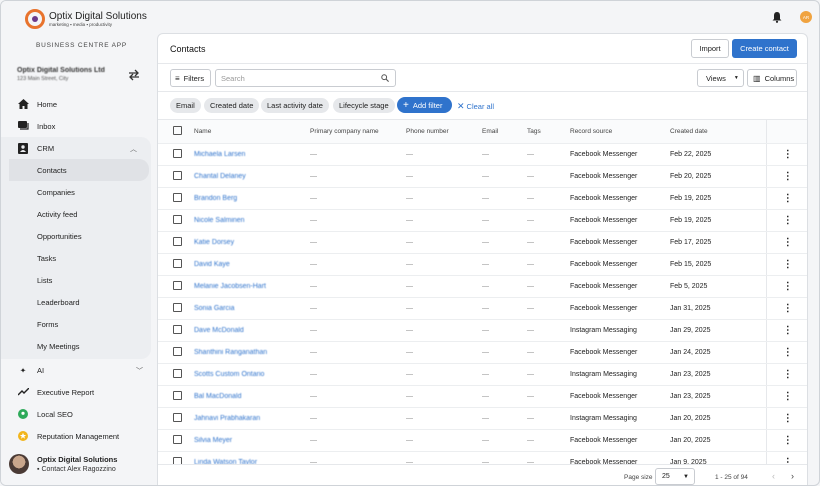  I want to click on column-header-tags: Tags, so click(548, 132).